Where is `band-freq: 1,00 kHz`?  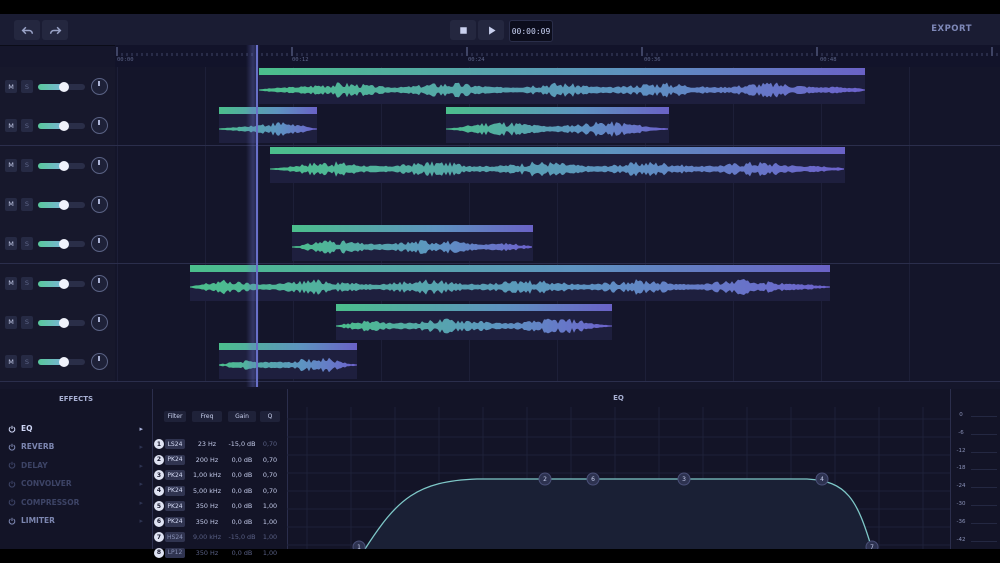 band-freq: 1,00 kHz is located at coordinates (207, 475).